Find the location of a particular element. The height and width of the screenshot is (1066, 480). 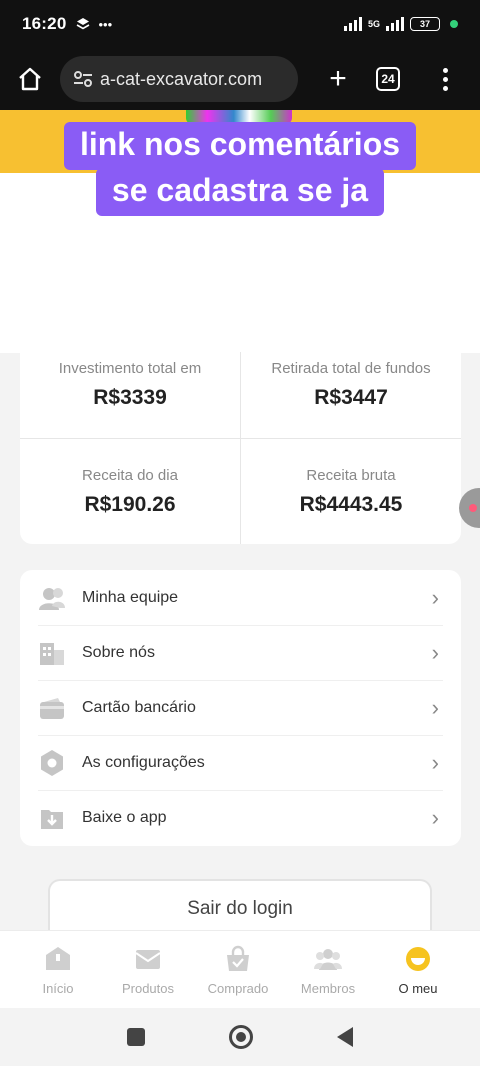

tab-switcher-button: 24 is located at coordinates (388, 79).